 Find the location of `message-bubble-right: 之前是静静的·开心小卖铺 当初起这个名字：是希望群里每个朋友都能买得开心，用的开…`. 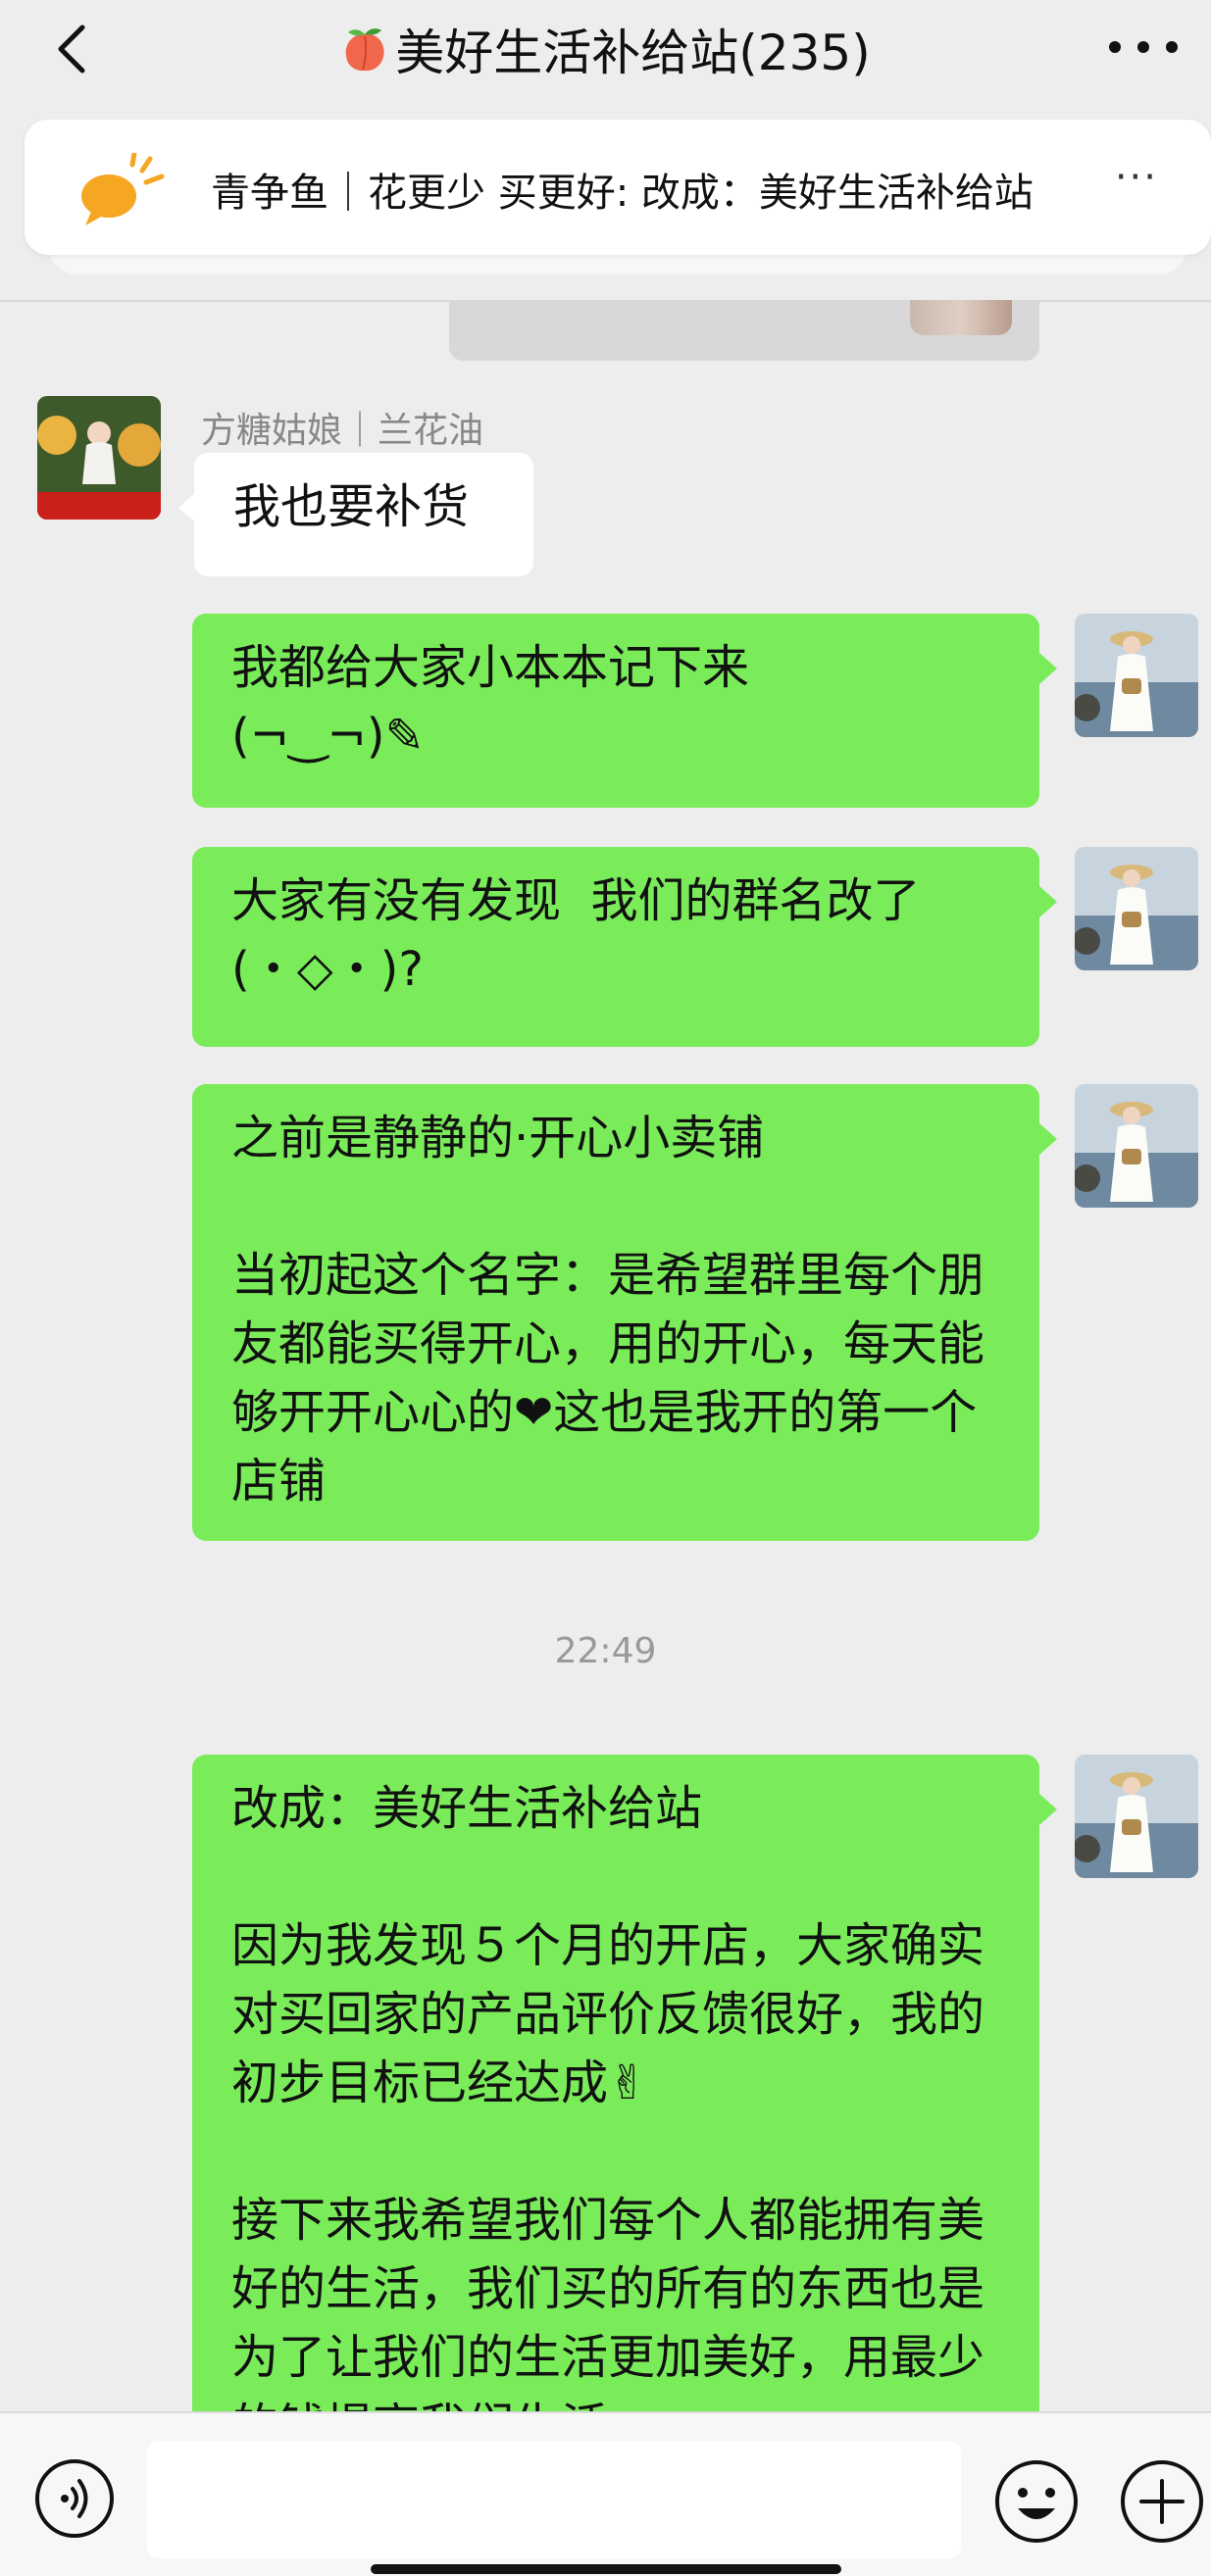

message-bubble-right: 之前是静静的·开心小卖铺 当初起这个名字：是希望群里每个朋友都能买得开心，用的开… is located at coordinates (624, 1312).